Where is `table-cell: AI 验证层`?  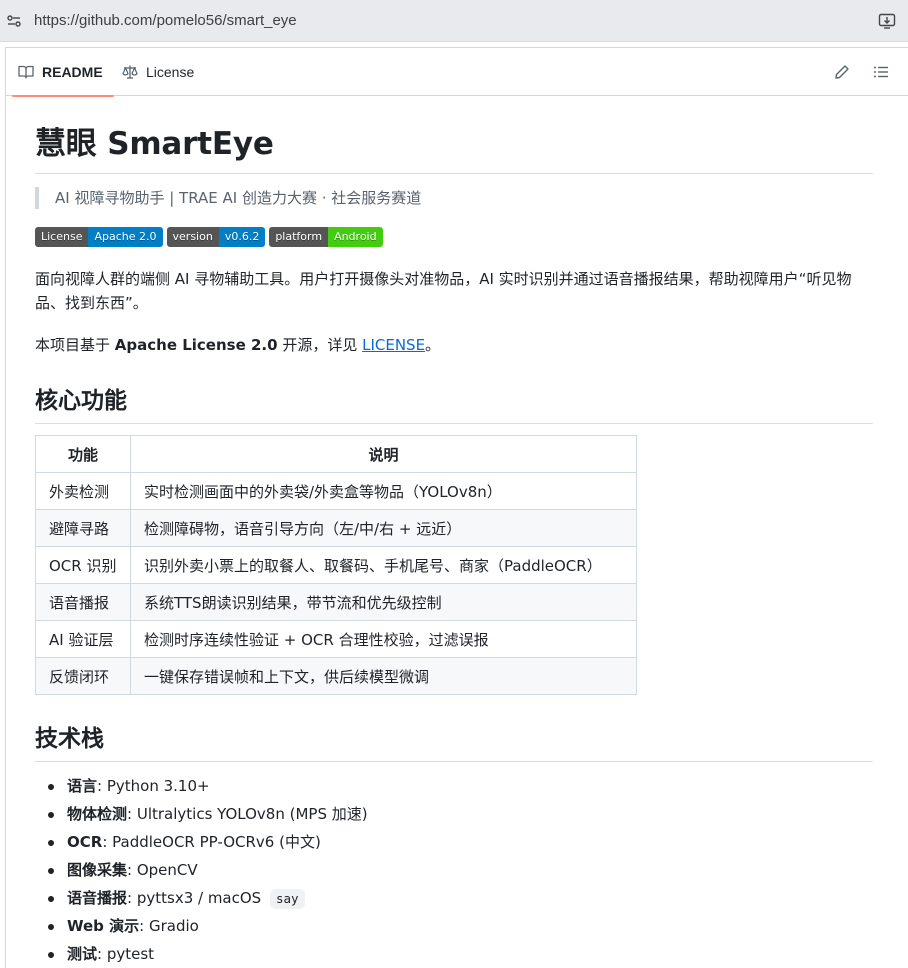
table-cell: AI 验证层 is located at coordinates (83, 639).